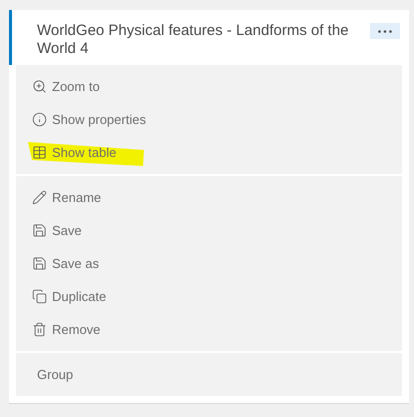 The height and width of the screenshot is (417, 414). I want to click on zoom-in-icon, so click(39, 86).